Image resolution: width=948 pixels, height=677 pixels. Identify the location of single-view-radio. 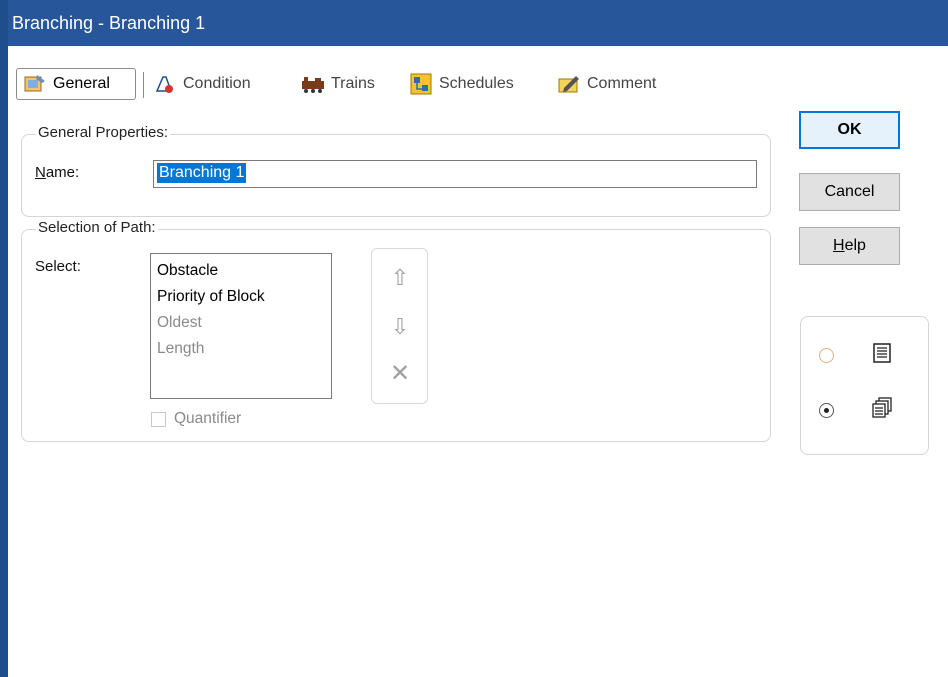
(826, 355).